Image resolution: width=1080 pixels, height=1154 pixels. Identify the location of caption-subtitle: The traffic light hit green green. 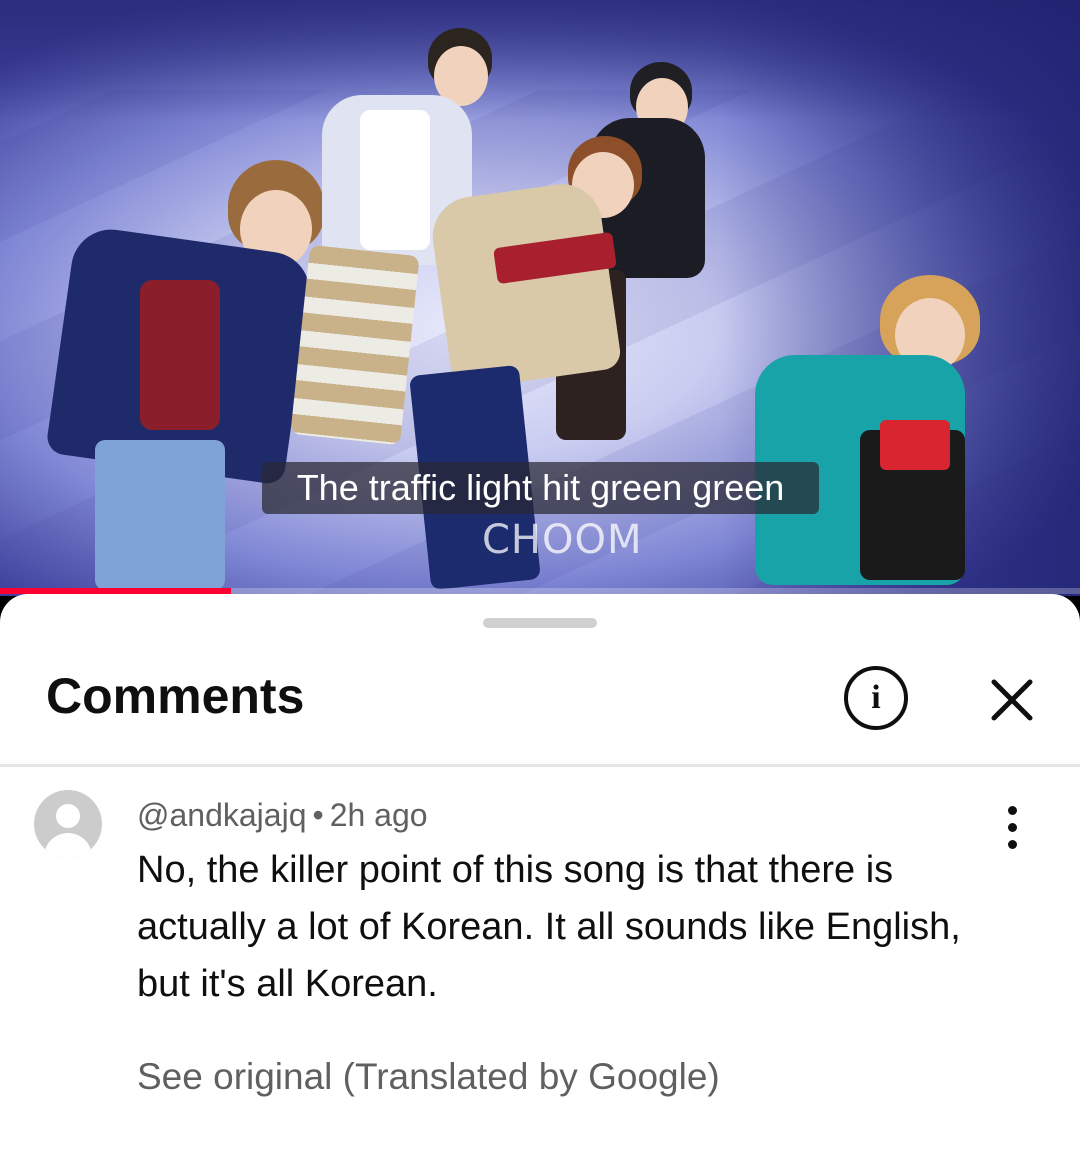
(540, 488).